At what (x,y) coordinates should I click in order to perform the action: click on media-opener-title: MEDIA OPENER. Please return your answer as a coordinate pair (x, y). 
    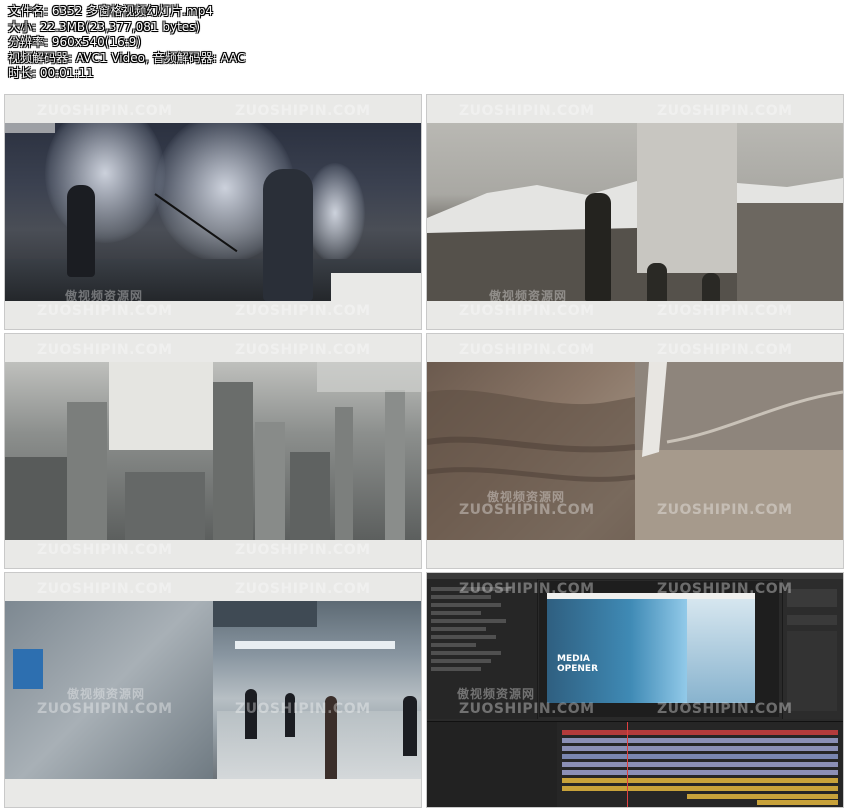
    Looking at the image, I should click on (577, 664).